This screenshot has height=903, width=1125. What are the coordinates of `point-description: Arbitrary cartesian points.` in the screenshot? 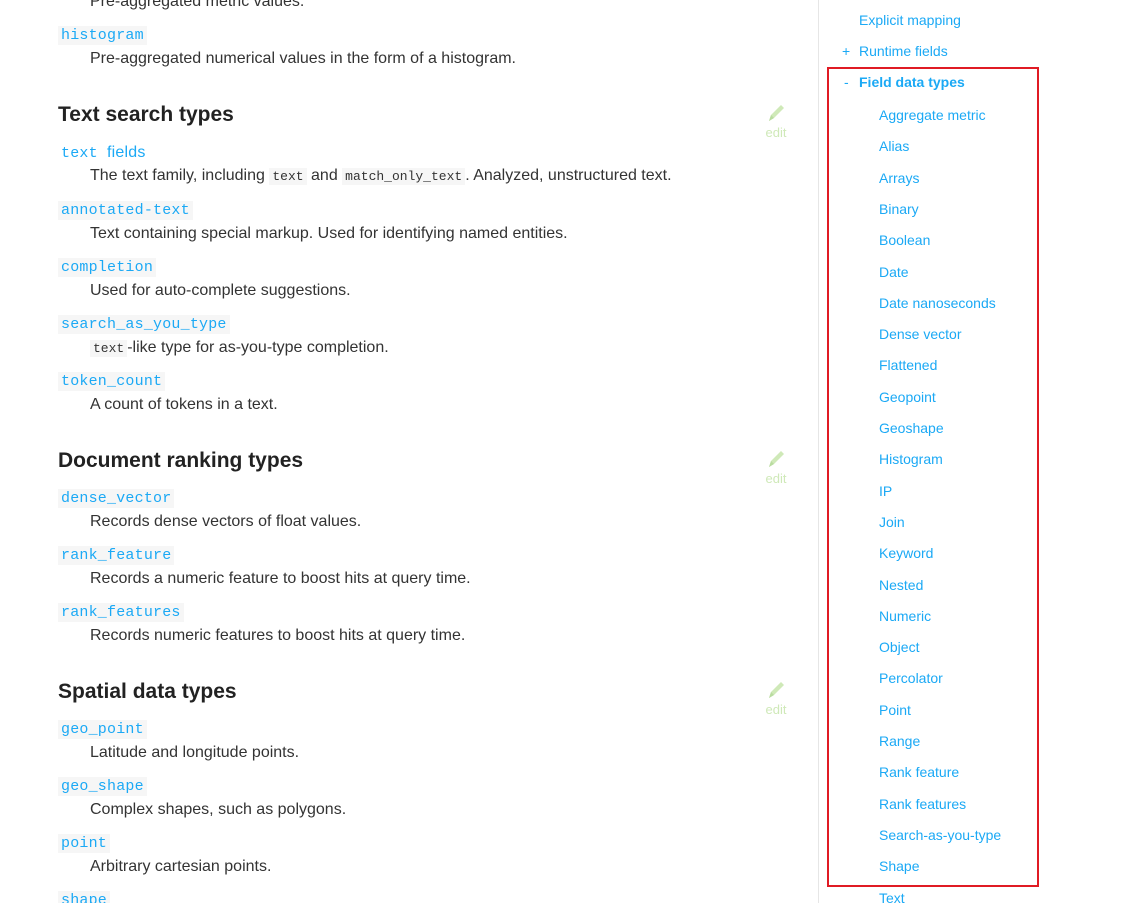 It's located at (181, 866).